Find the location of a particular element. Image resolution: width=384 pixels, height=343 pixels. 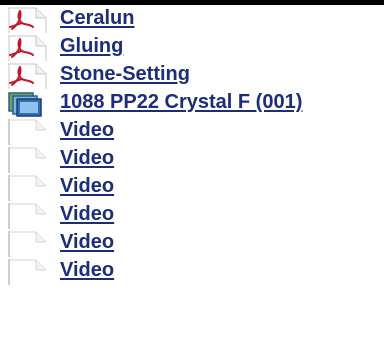

file-link-gluing: Gluing is located at coordinates (91, 47).